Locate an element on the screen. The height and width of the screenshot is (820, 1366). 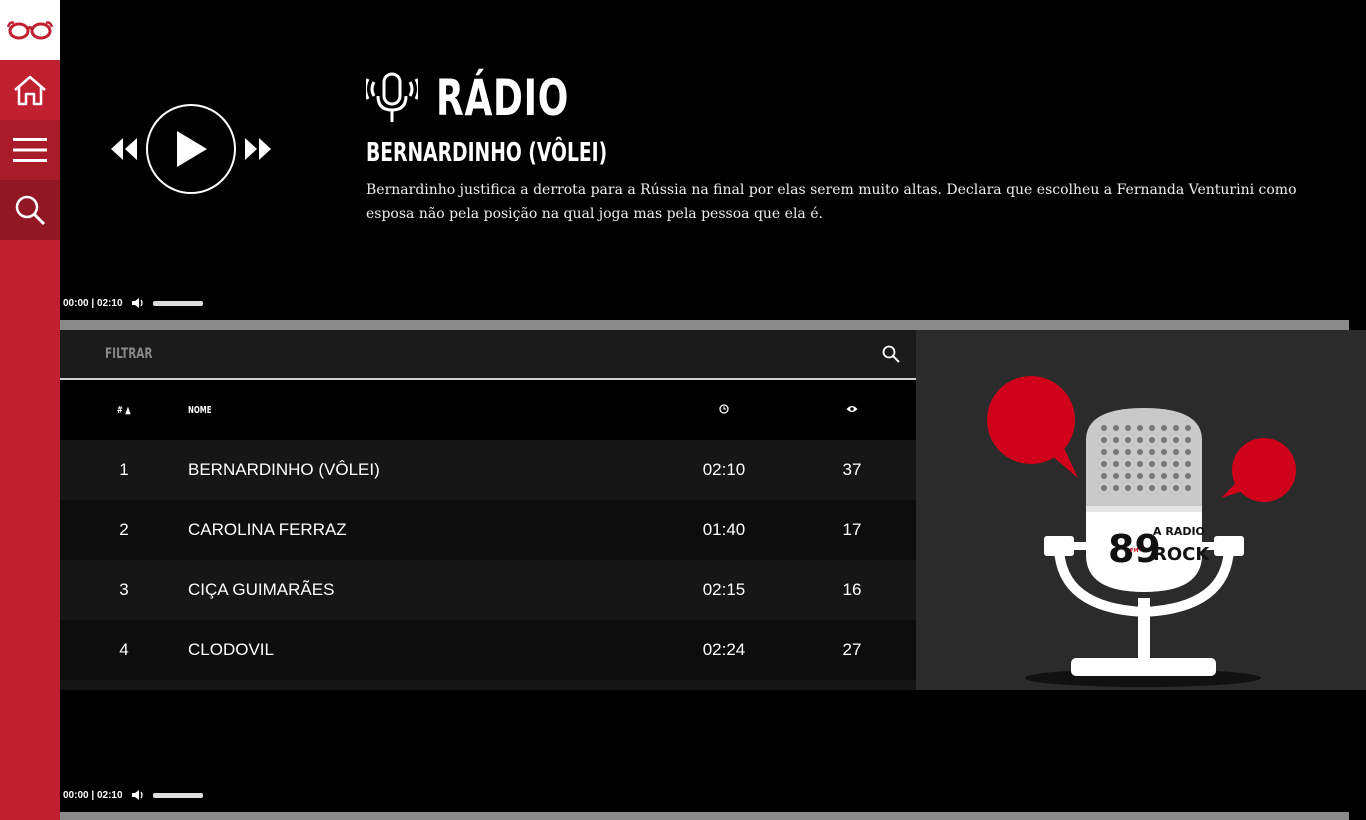
rewind-button is located at coordinates (124, 149).